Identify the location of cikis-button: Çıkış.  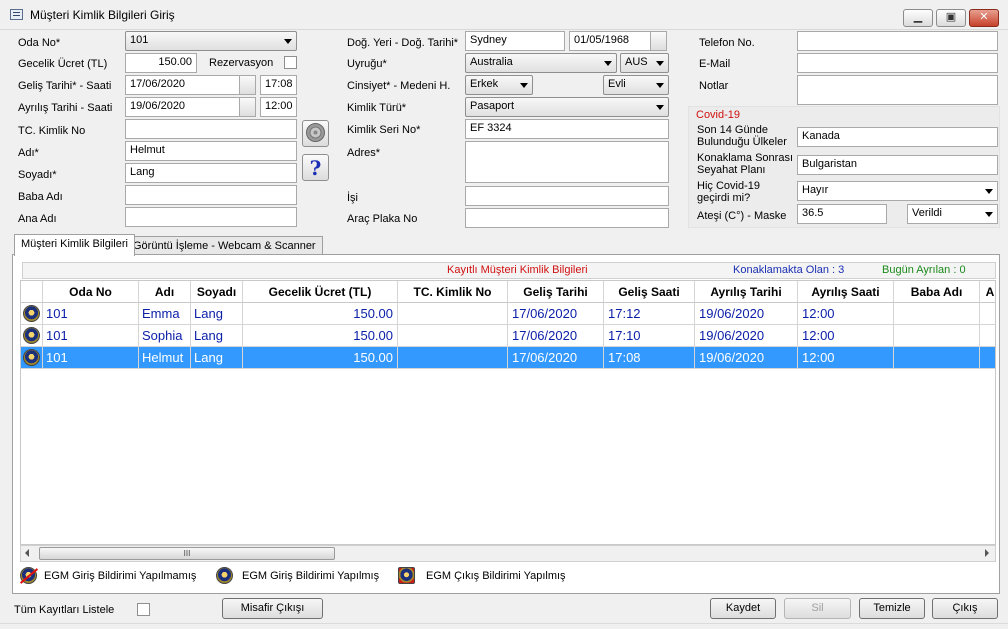
(965, 608).